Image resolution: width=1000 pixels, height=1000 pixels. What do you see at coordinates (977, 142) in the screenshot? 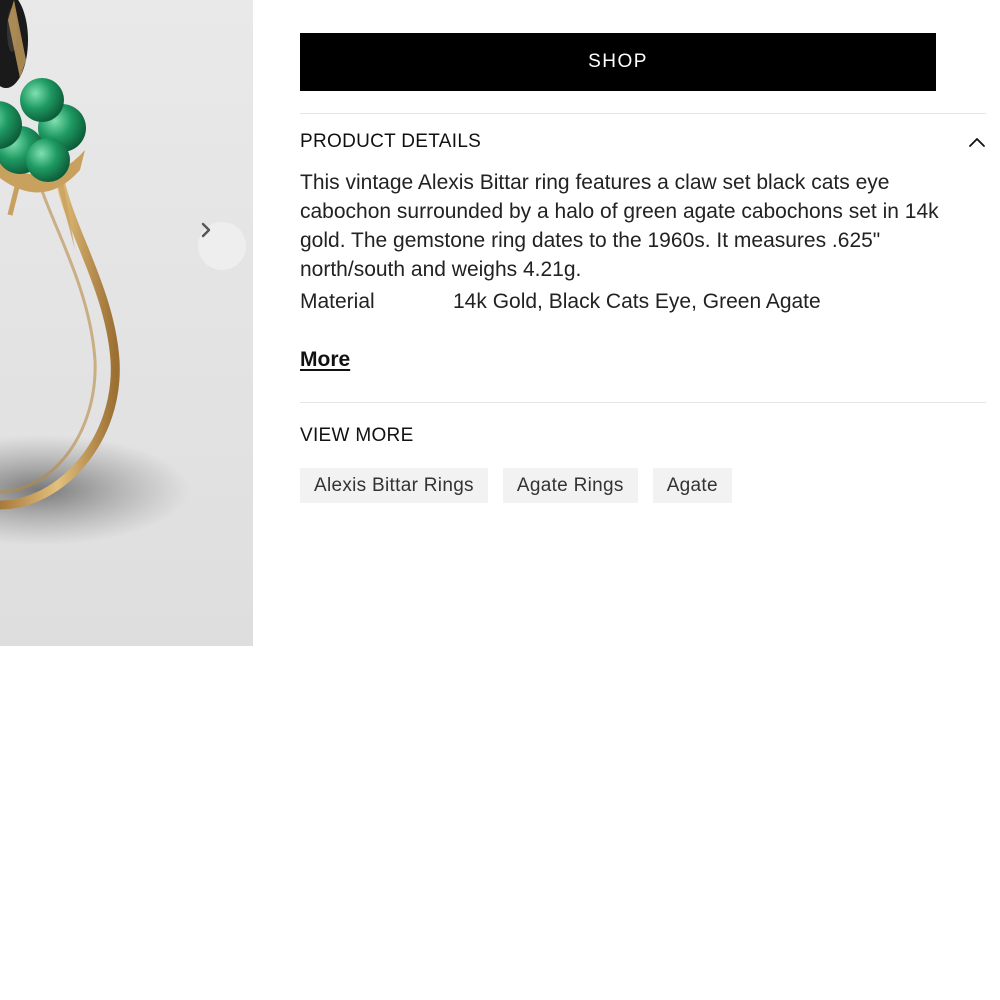
I see `chevron-up-icon` at bounding box center [977, 142].